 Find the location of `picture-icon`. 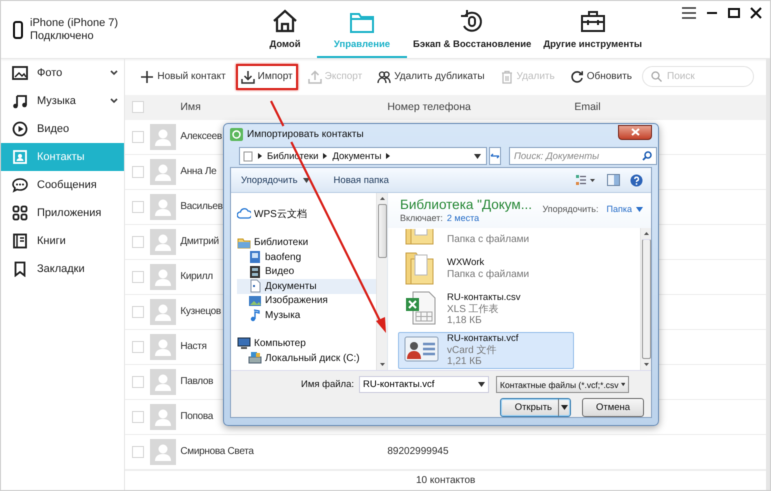

picture-icon is located at coordinates (255, 301).